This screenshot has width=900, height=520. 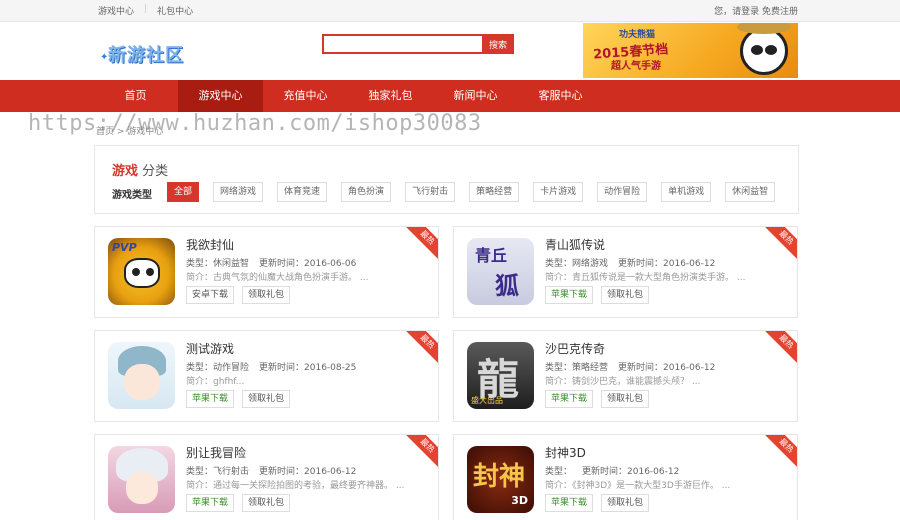 I want to click on search-bar: 搜索, so click(x=418, y=44).